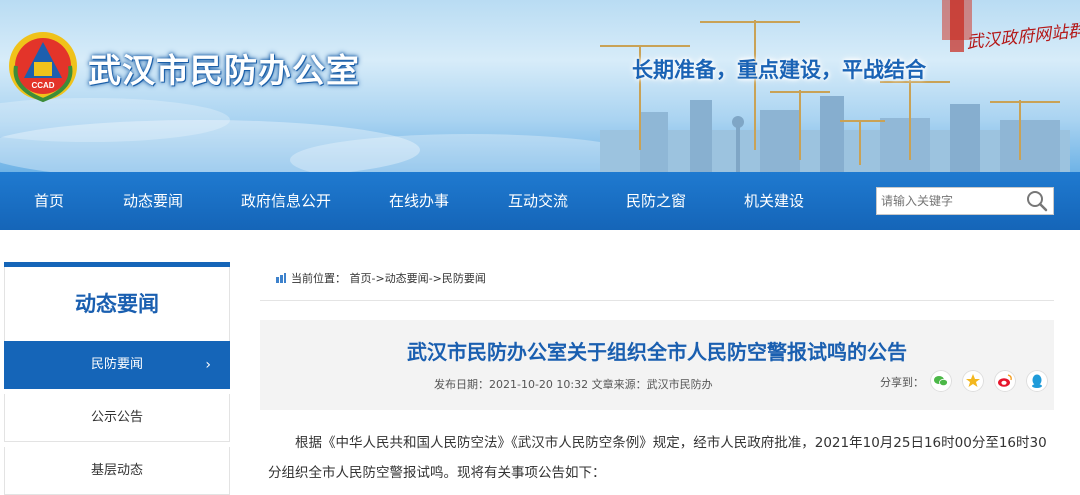 This screenshot has height=495, width=1080. I want to click on nav-item-org-building: 机关建设, so click(774, 201).